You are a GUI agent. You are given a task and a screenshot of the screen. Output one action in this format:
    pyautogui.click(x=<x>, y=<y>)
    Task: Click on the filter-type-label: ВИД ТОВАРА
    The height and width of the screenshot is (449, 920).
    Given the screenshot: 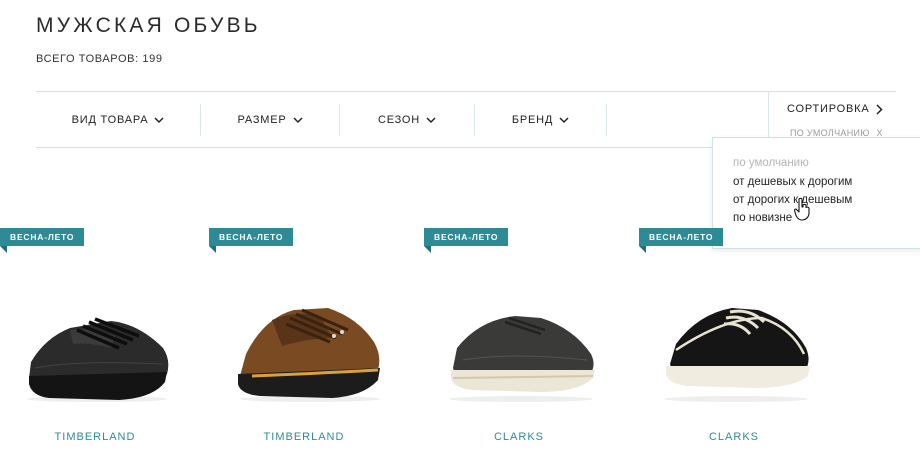 What is the action you would take?
    pyautogui.click(x=110, y=120)
    